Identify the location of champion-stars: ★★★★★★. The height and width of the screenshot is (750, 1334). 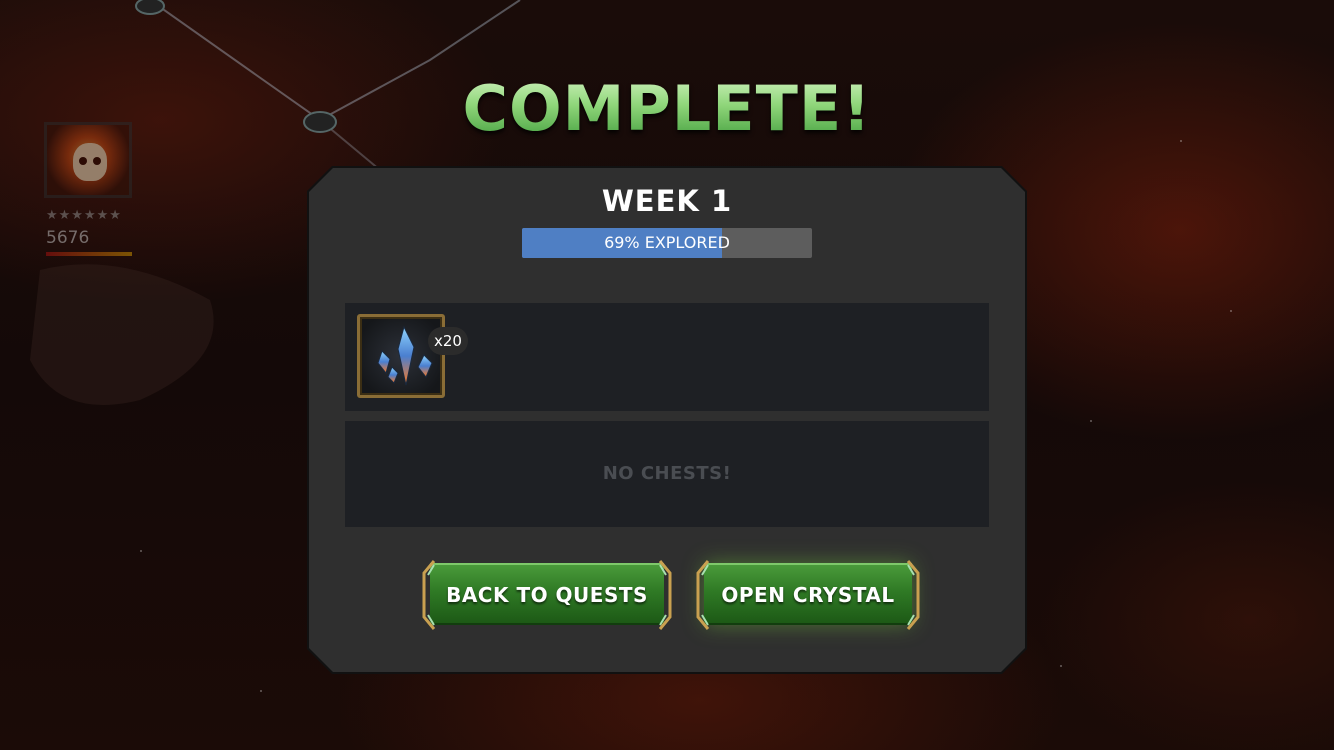
(84, 215).